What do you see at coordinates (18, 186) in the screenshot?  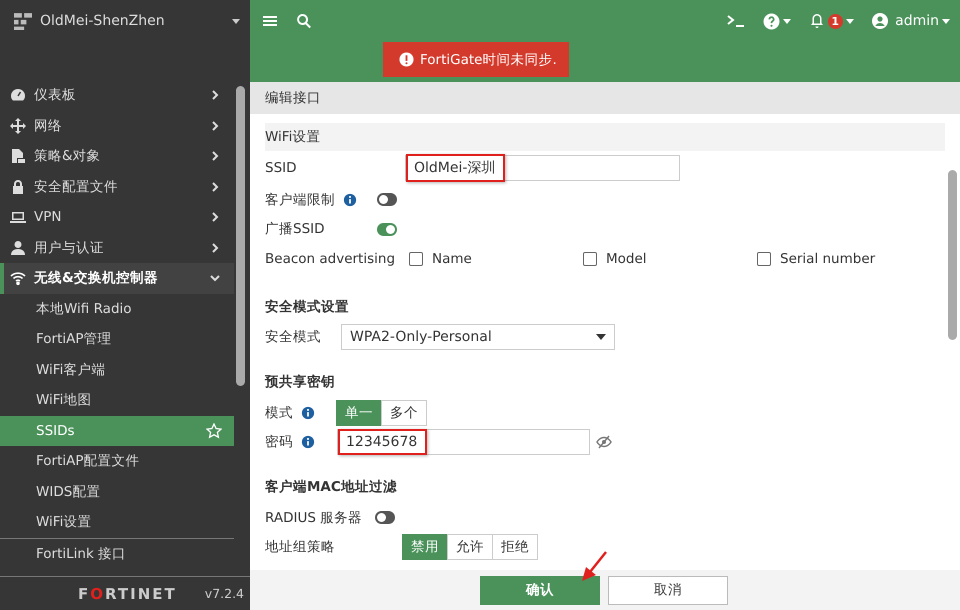 I see `lock-icon` at bounding box center [18, 186].